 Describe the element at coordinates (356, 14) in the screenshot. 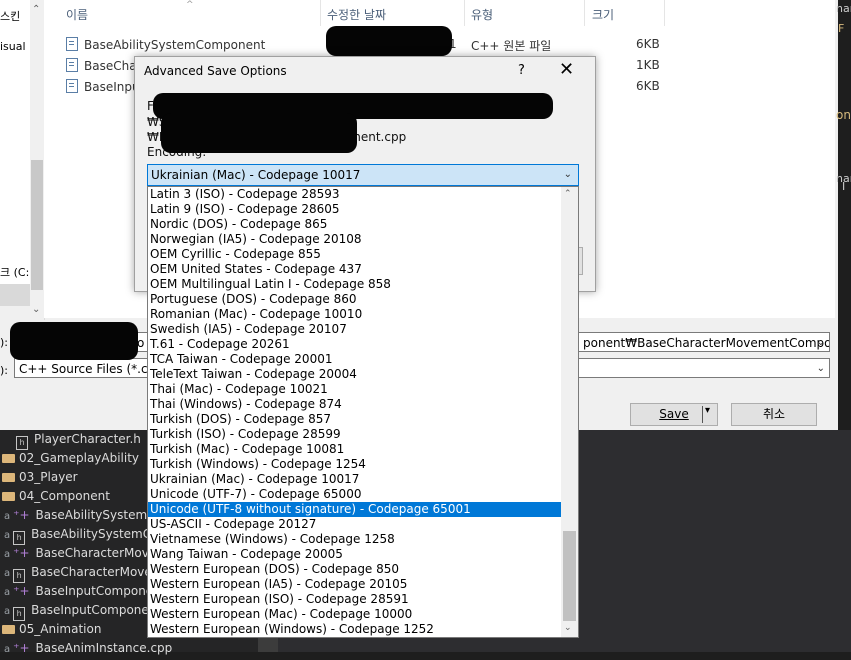

I see `column-header-modified: 수정한 날짜` at that location.